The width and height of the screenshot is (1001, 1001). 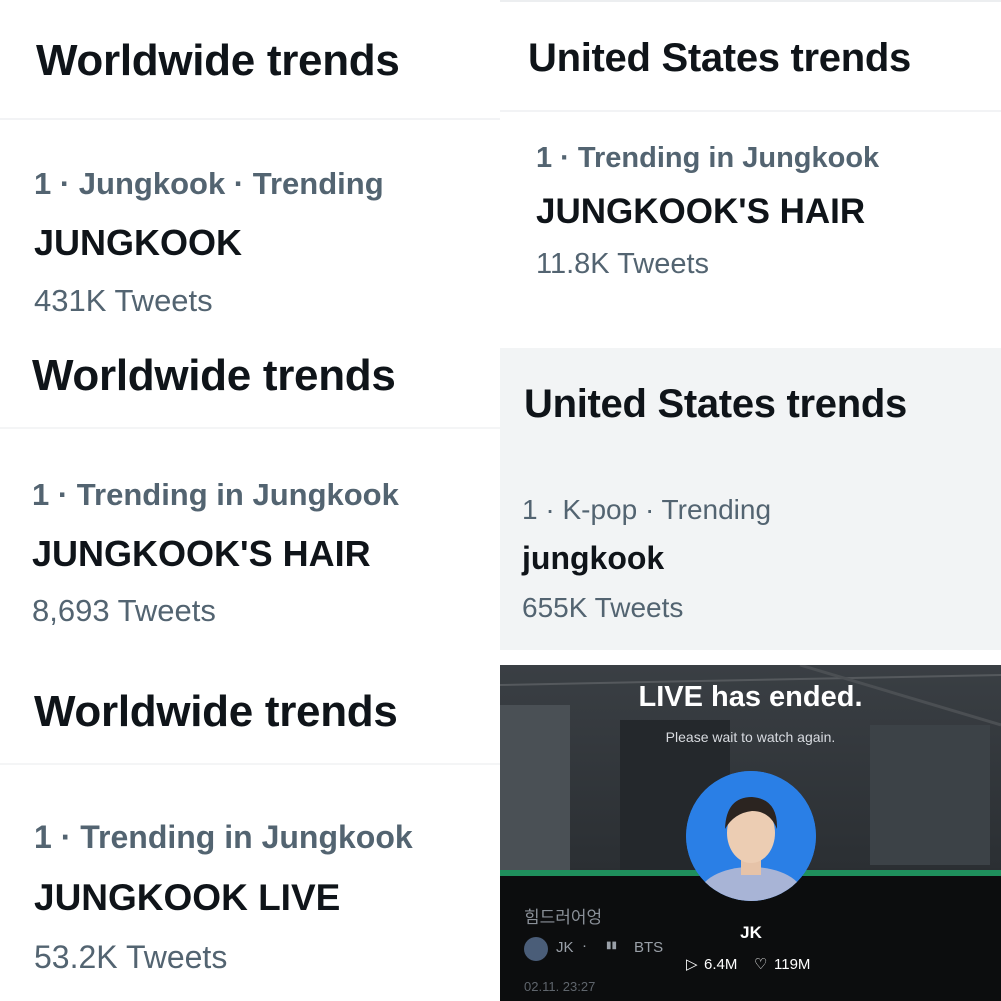 What do you see at coordinates (131, 957) in the screenshot?
I see `tweet-count: 53.2K Tweets` at bounding box center [131, 957].